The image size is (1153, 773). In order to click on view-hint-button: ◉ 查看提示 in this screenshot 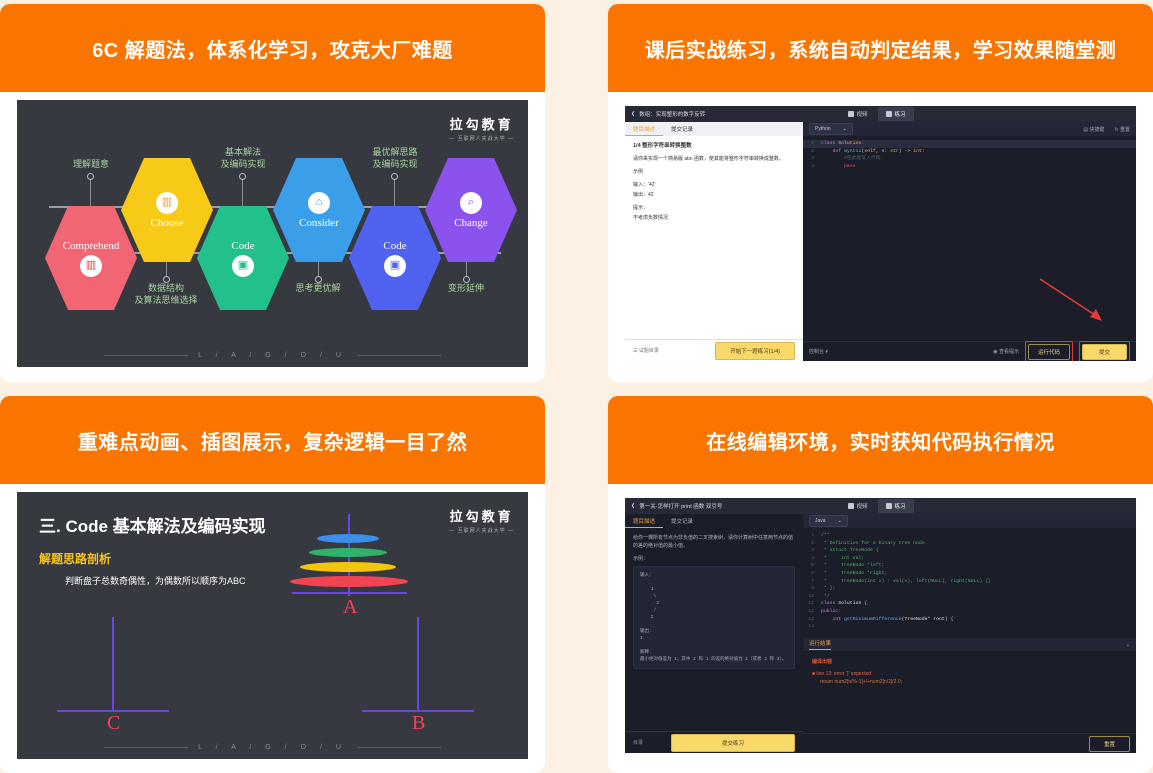, I will do `click(1006, 351)`.